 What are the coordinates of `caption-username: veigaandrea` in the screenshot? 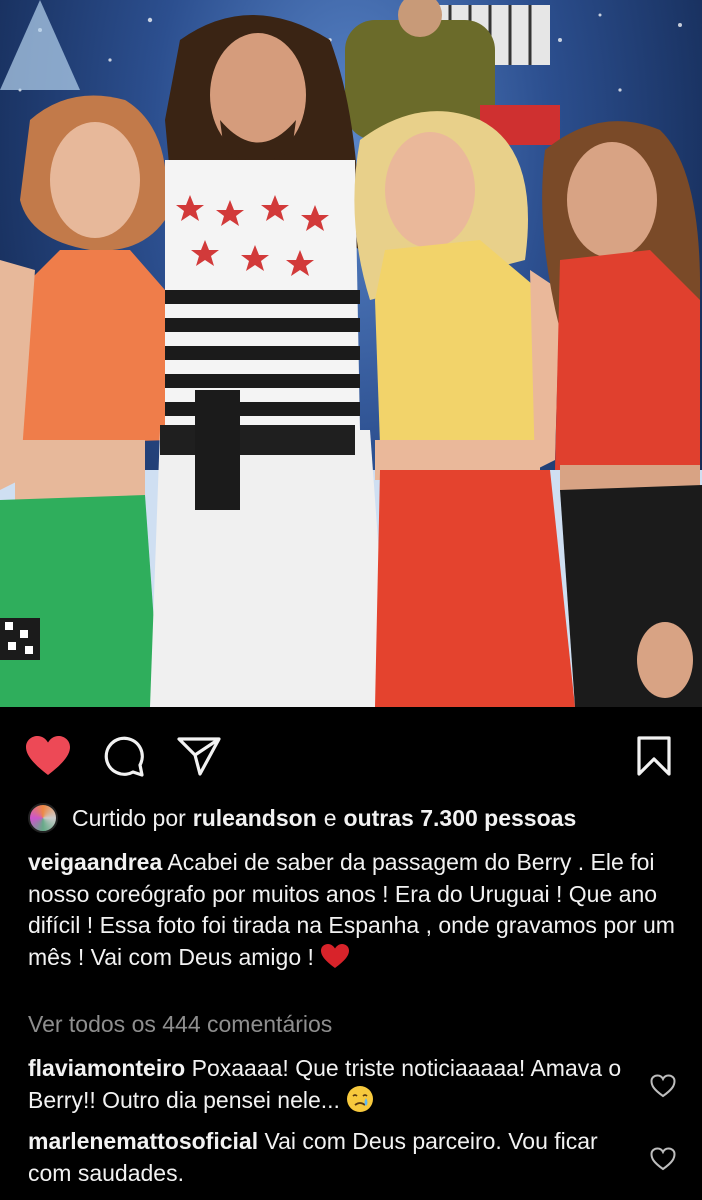 It's located at (95, 862).